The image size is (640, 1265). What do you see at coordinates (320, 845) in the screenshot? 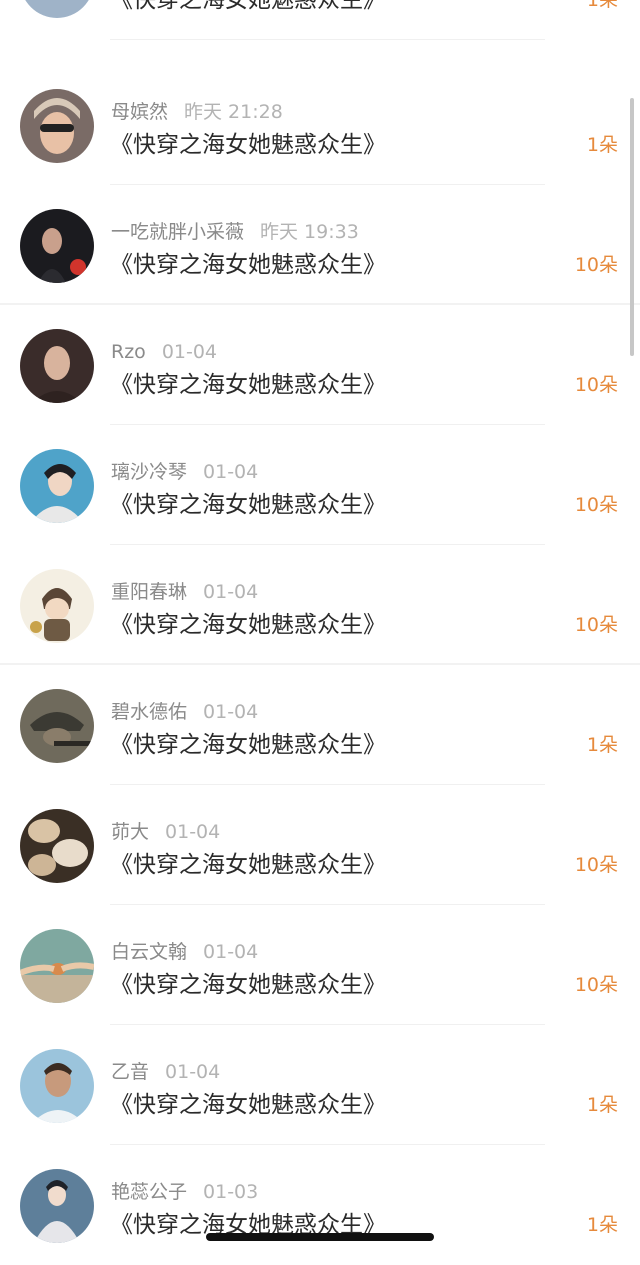
I see `list-item: 茆大 01-04 《快穿之海女她魅惑众生》 10朵` at bounding box center [320, 845].